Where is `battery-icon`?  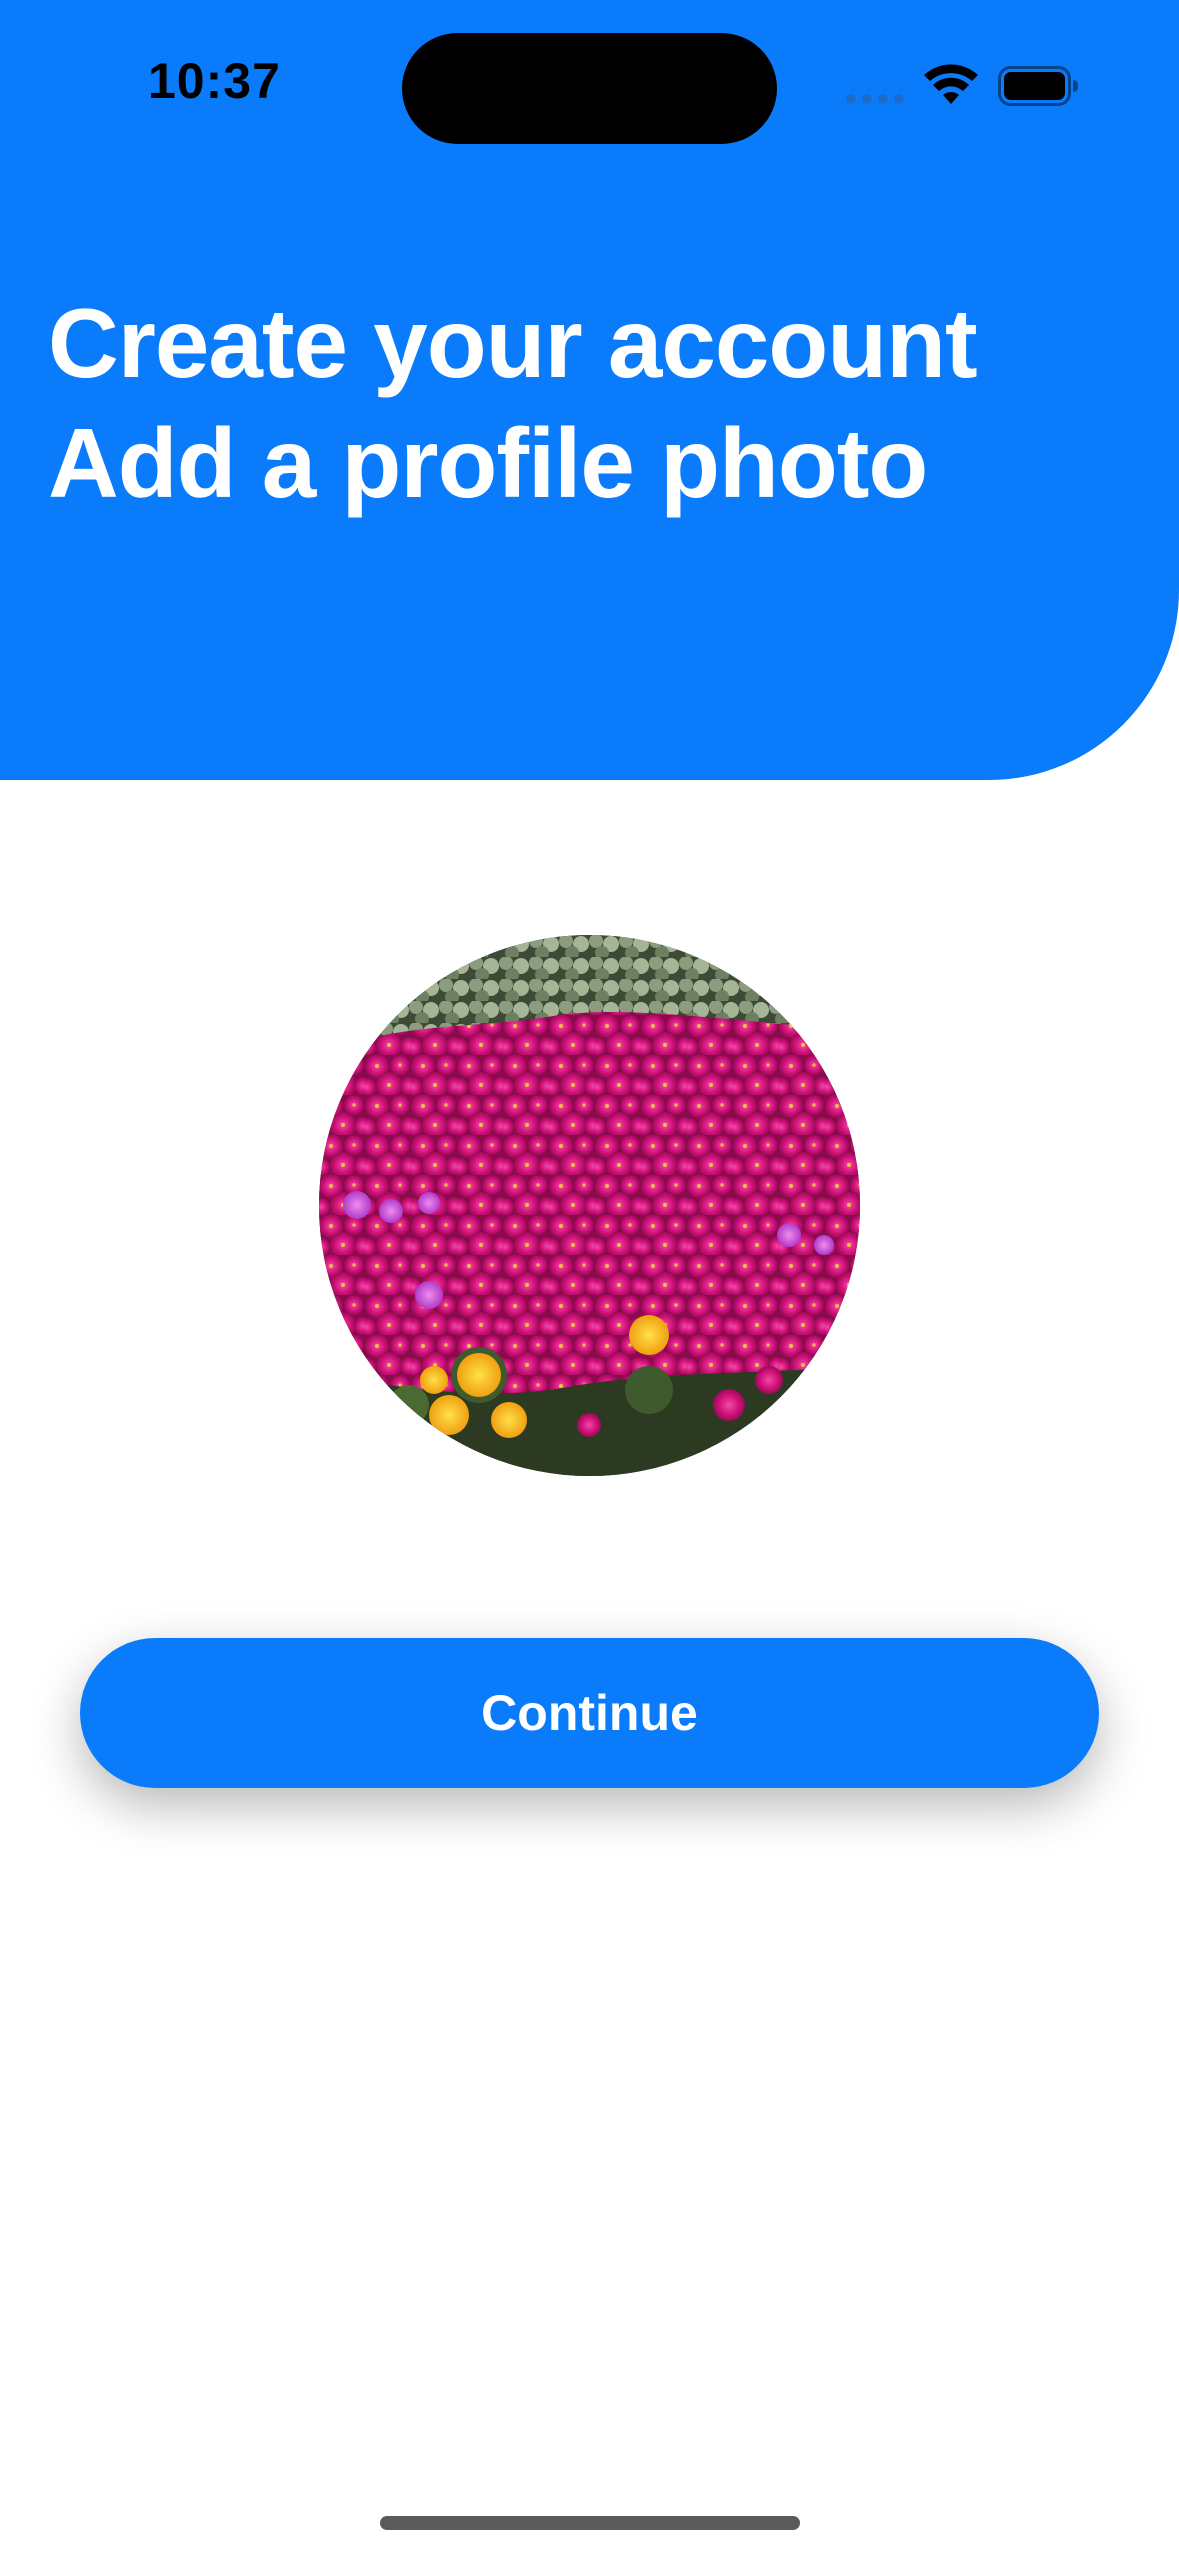 battery-icon is located at coordinates (1038, 86).